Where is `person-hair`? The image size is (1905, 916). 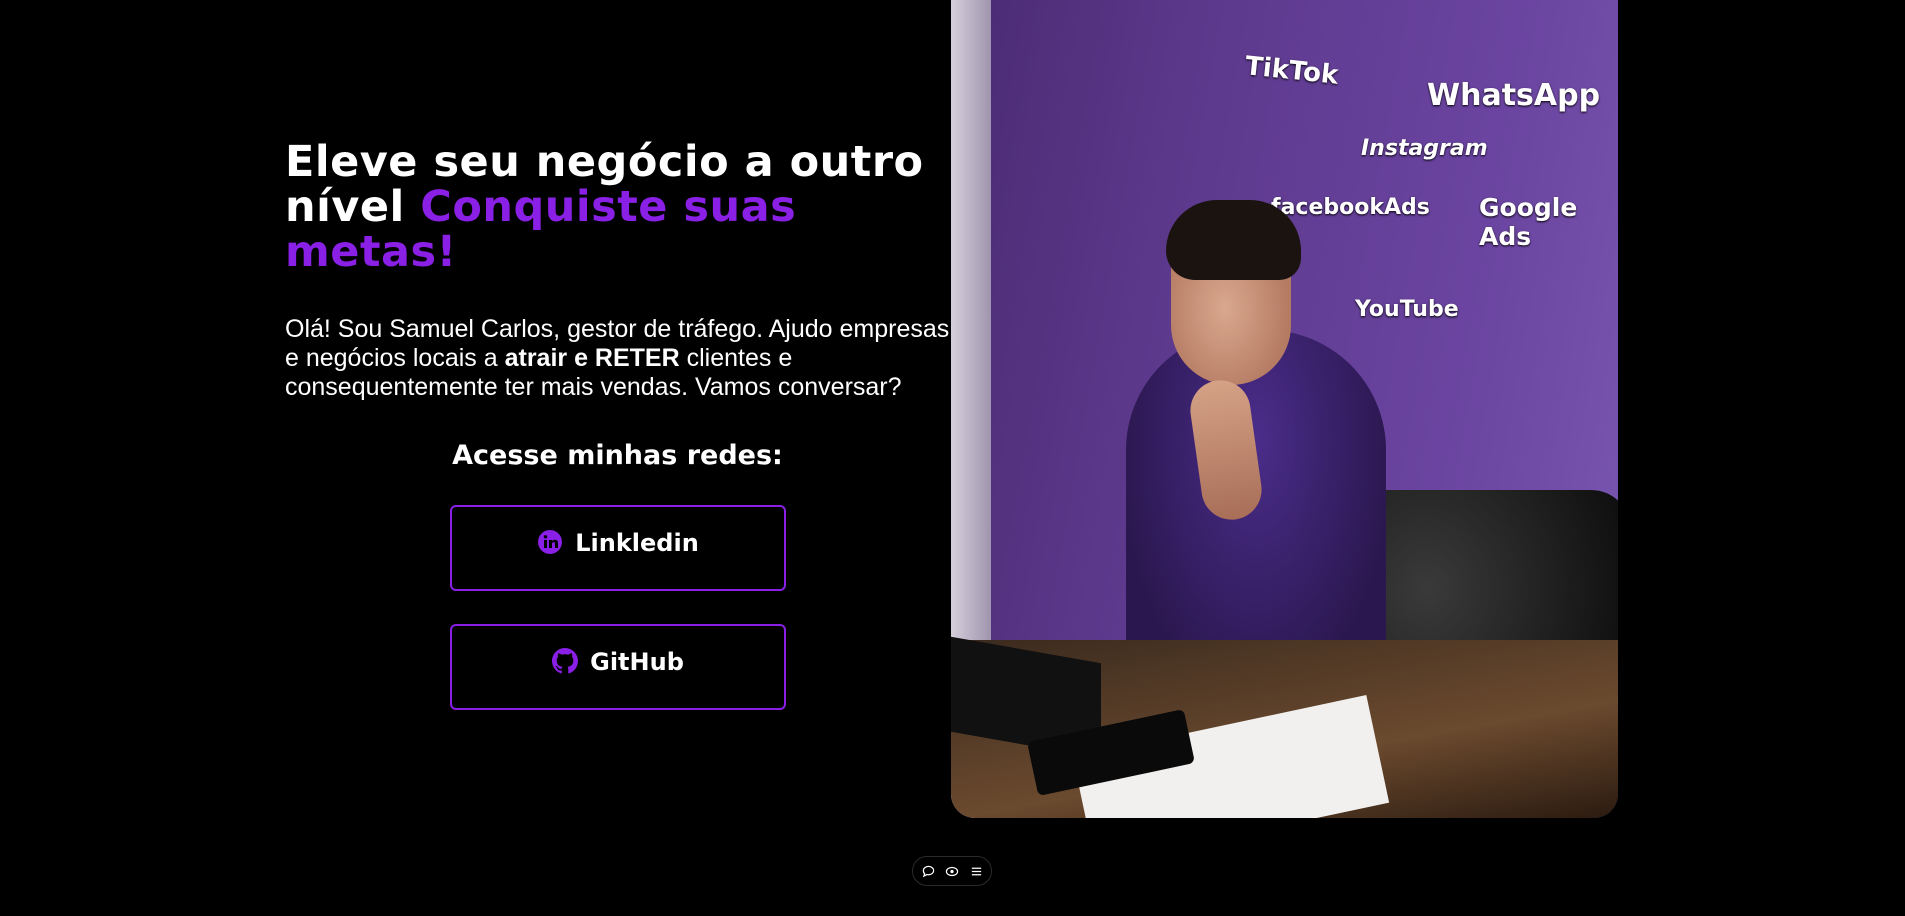
person-hair is located at coordinates (1233, 240).